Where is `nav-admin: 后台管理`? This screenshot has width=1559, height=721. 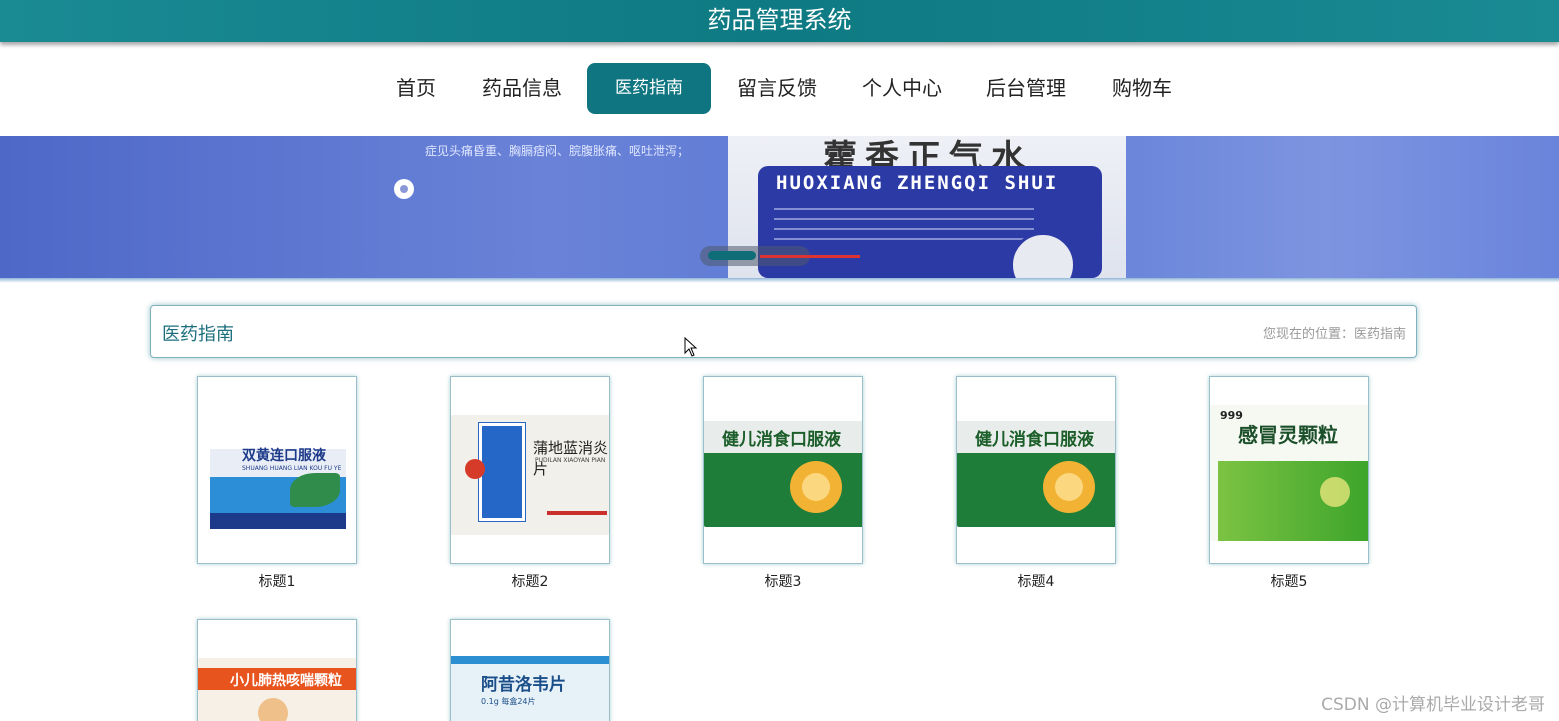 nav-admin: 后台管理 is located at coordinates (1026, 88).